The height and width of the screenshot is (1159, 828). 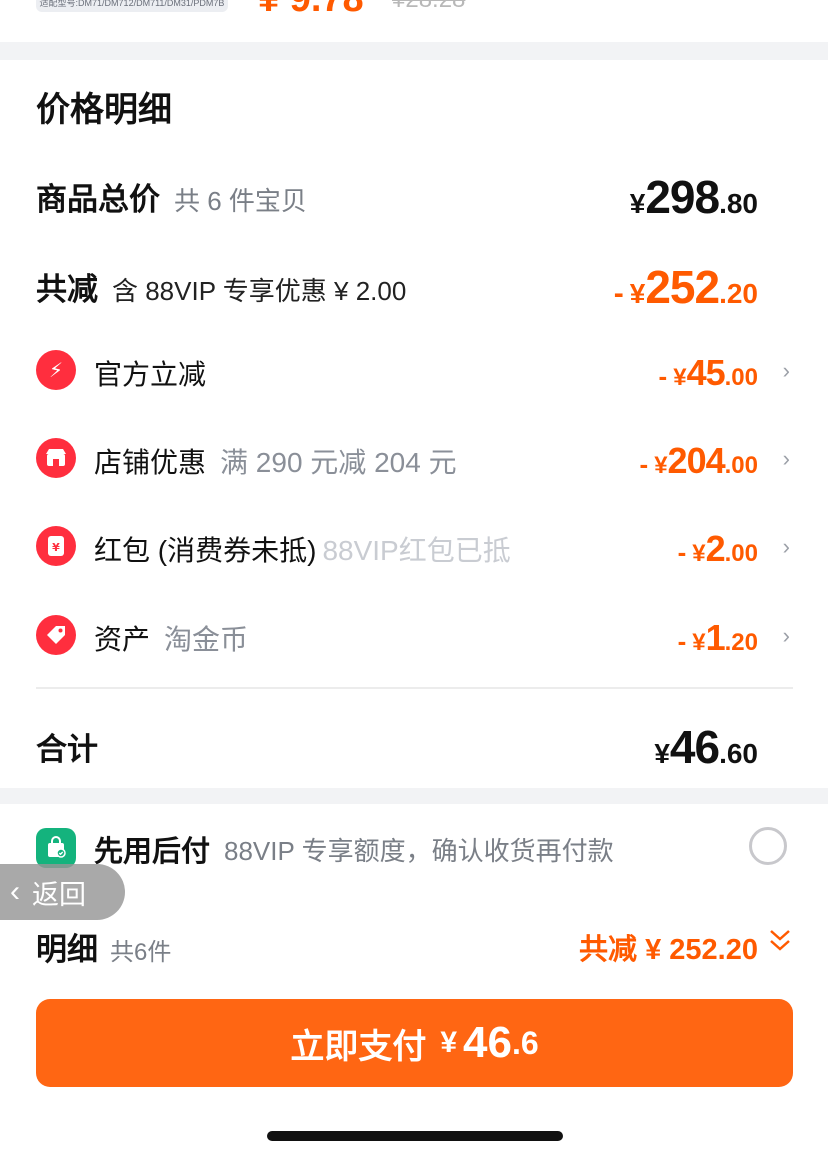 I want to click on discount-item-label: 红包 (消费券未抵), so click(x=205, y=550).